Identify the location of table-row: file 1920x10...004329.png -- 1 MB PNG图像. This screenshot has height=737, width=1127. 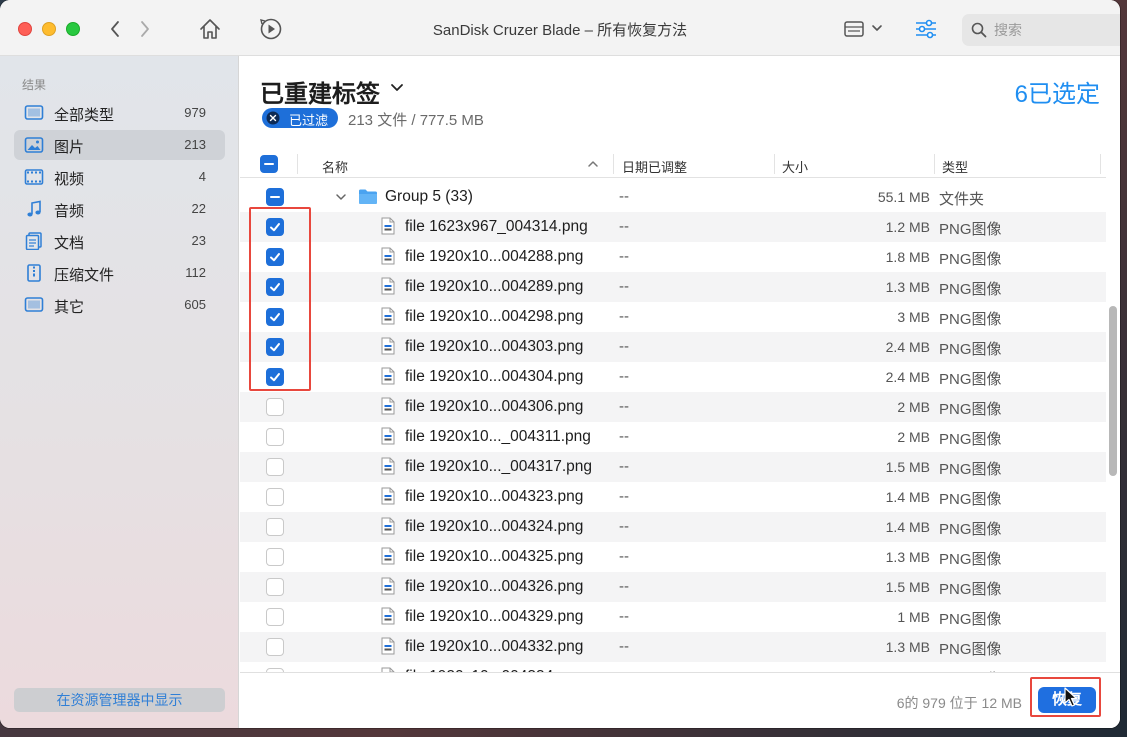
(673, 617).